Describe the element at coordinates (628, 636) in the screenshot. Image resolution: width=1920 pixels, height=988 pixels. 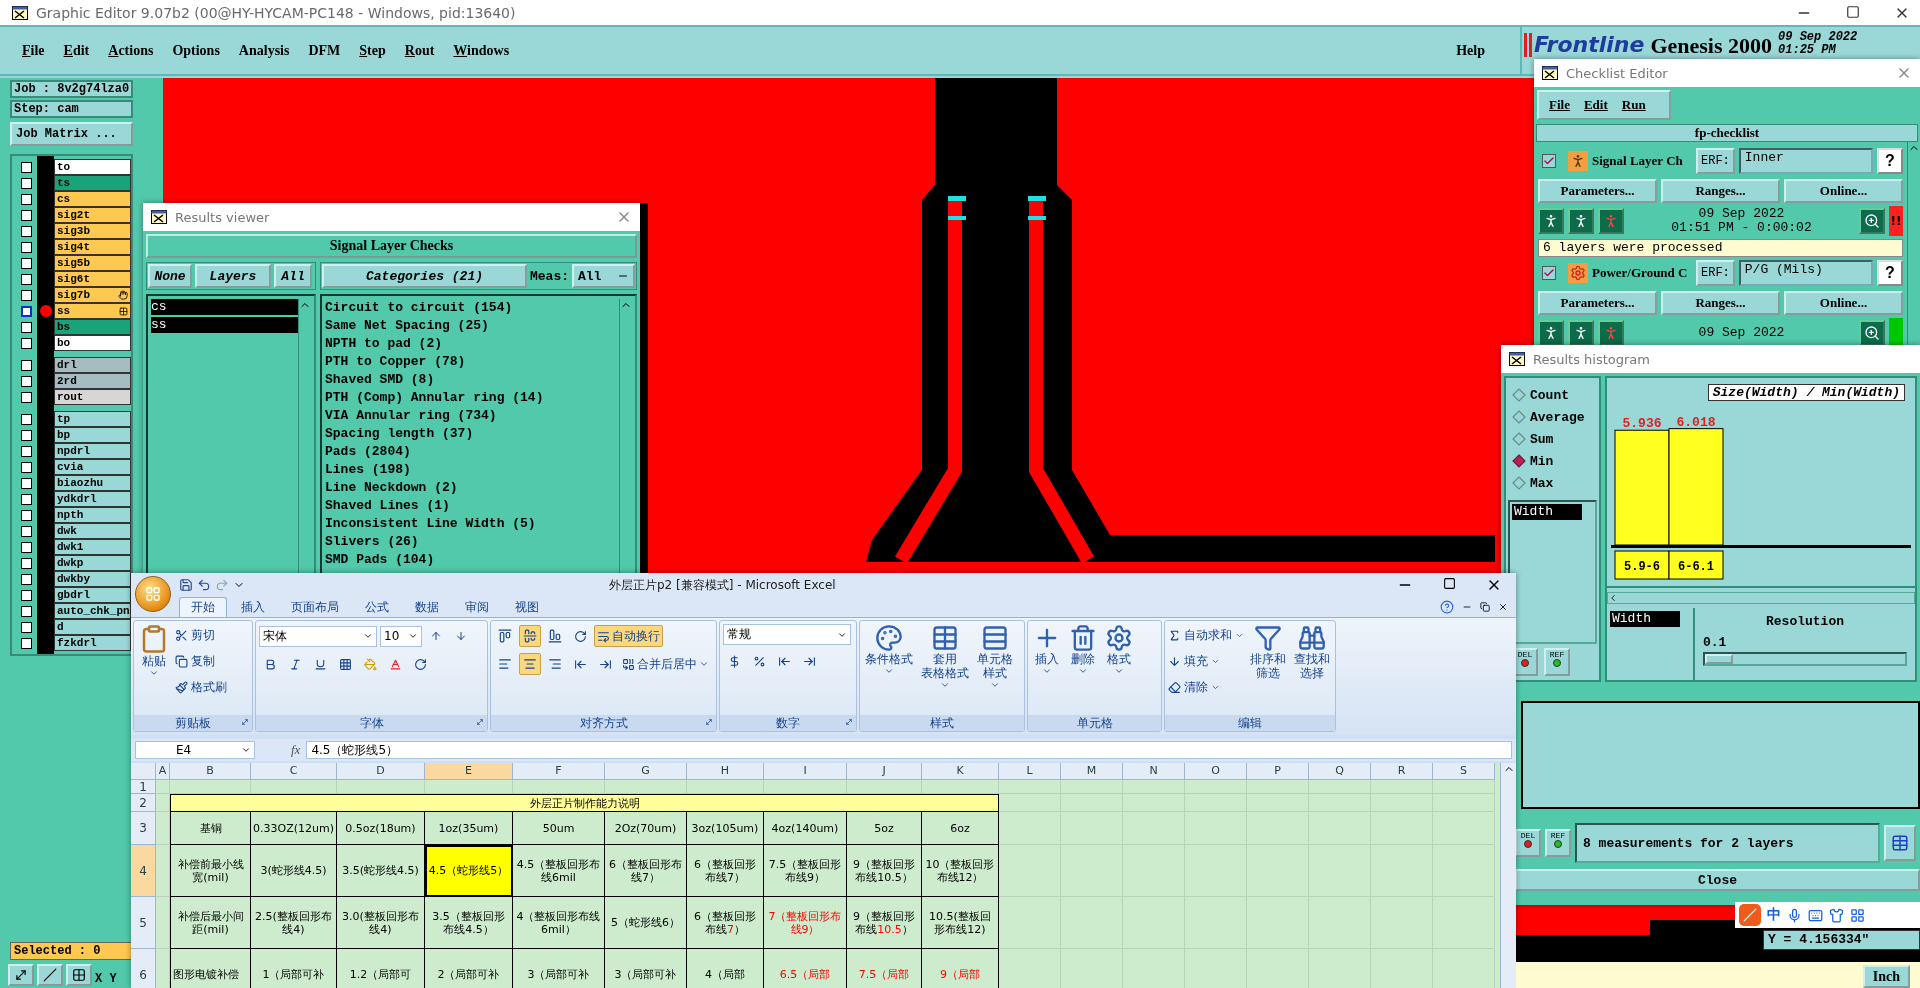
I see `wrap-text-button: 自动换行` at that location.